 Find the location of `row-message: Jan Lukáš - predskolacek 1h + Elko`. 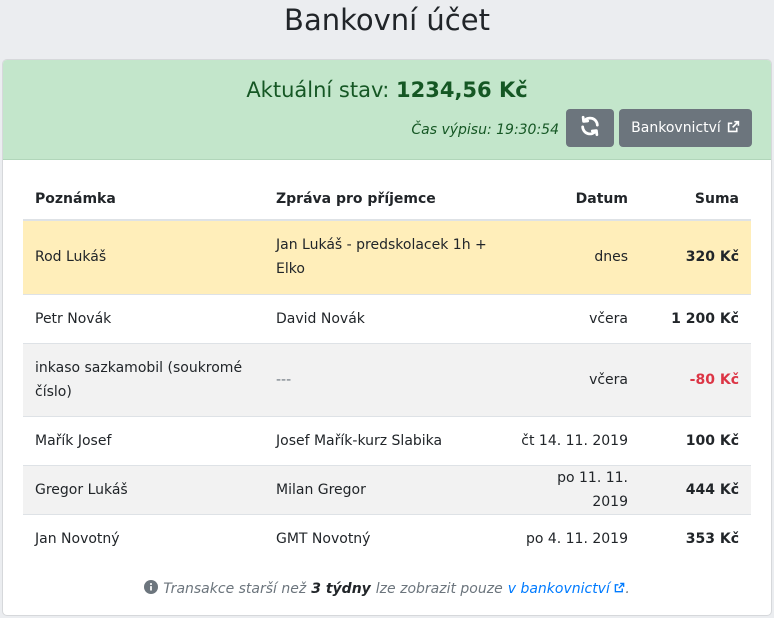

row-message: Jan Lukáš - predskolacek 1h + Elko is located at coordinates (386, 256).